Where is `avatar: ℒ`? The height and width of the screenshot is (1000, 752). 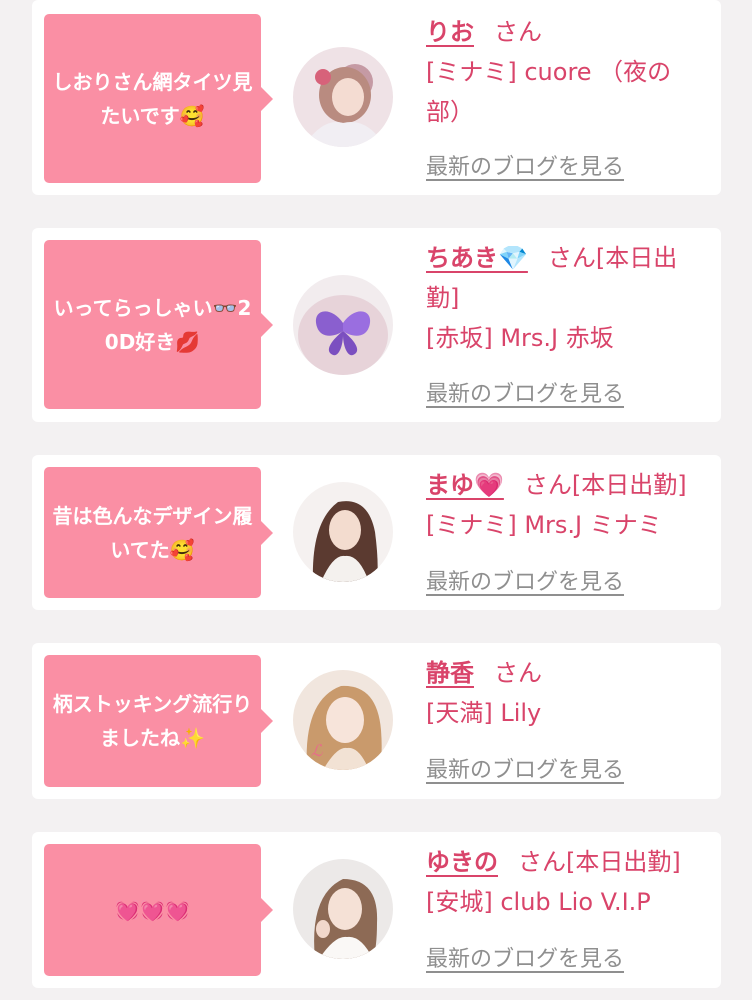
avatar: ℒ is located at coordinates (343, 720).